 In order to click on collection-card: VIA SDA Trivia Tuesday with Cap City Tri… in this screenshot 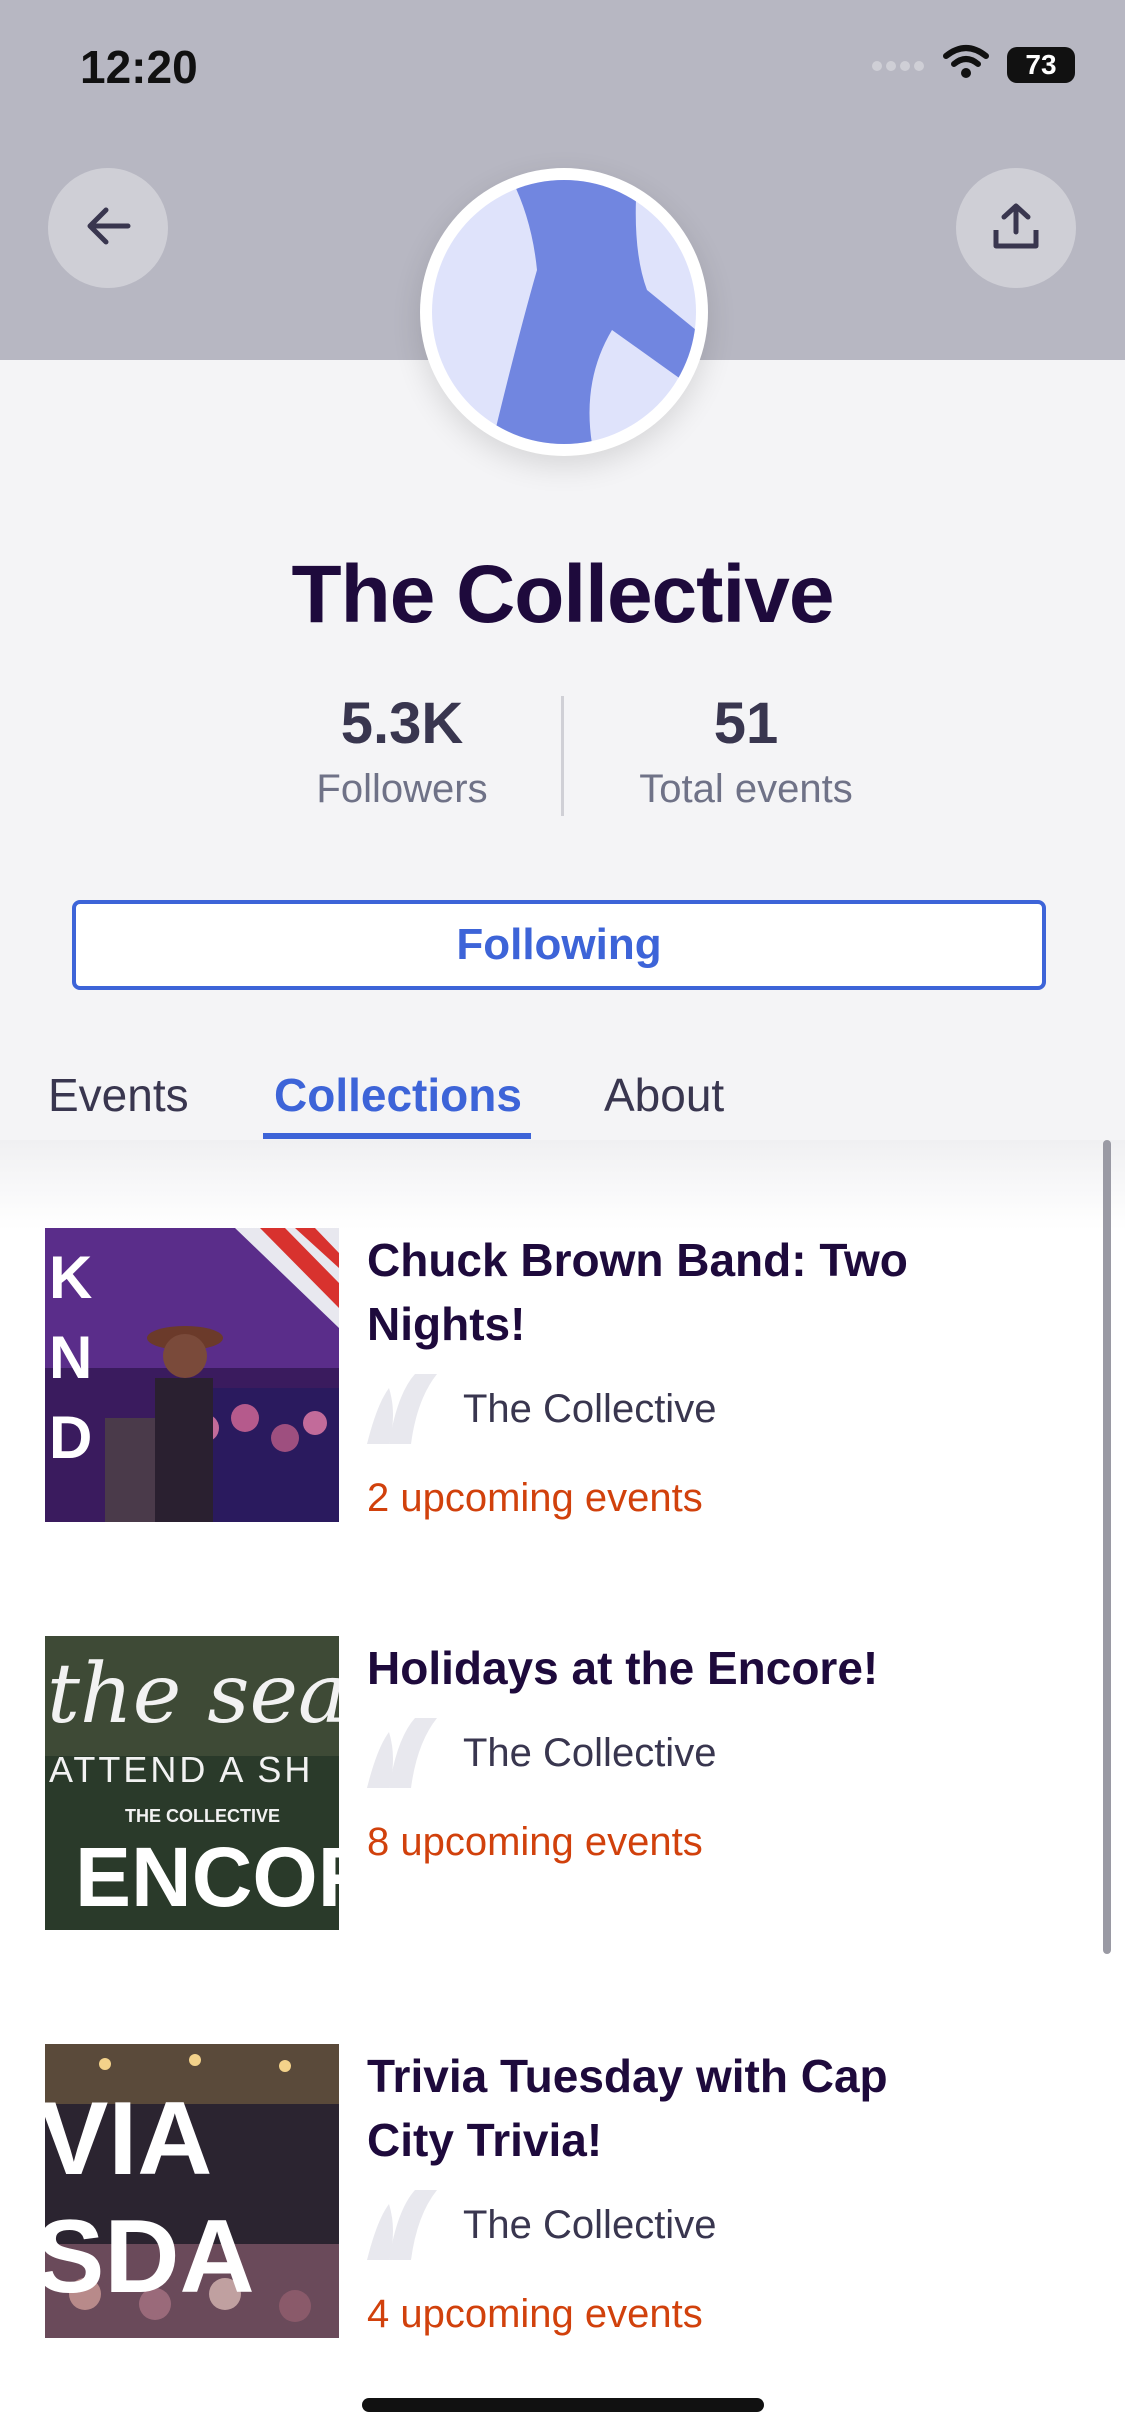, I will do `click(545, 2194)`.